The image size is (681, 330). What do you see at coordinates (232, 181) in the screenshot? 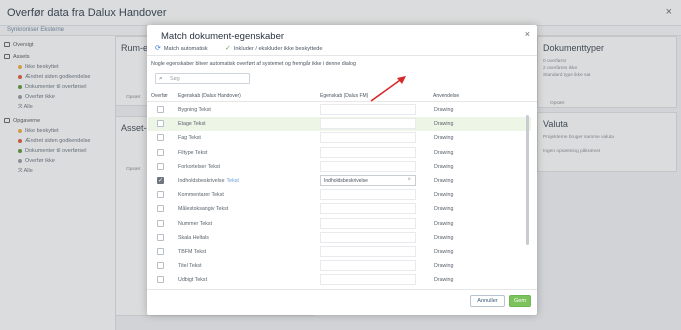
I see `property-type-tag: Tekst` at bounding box center [232, 181].